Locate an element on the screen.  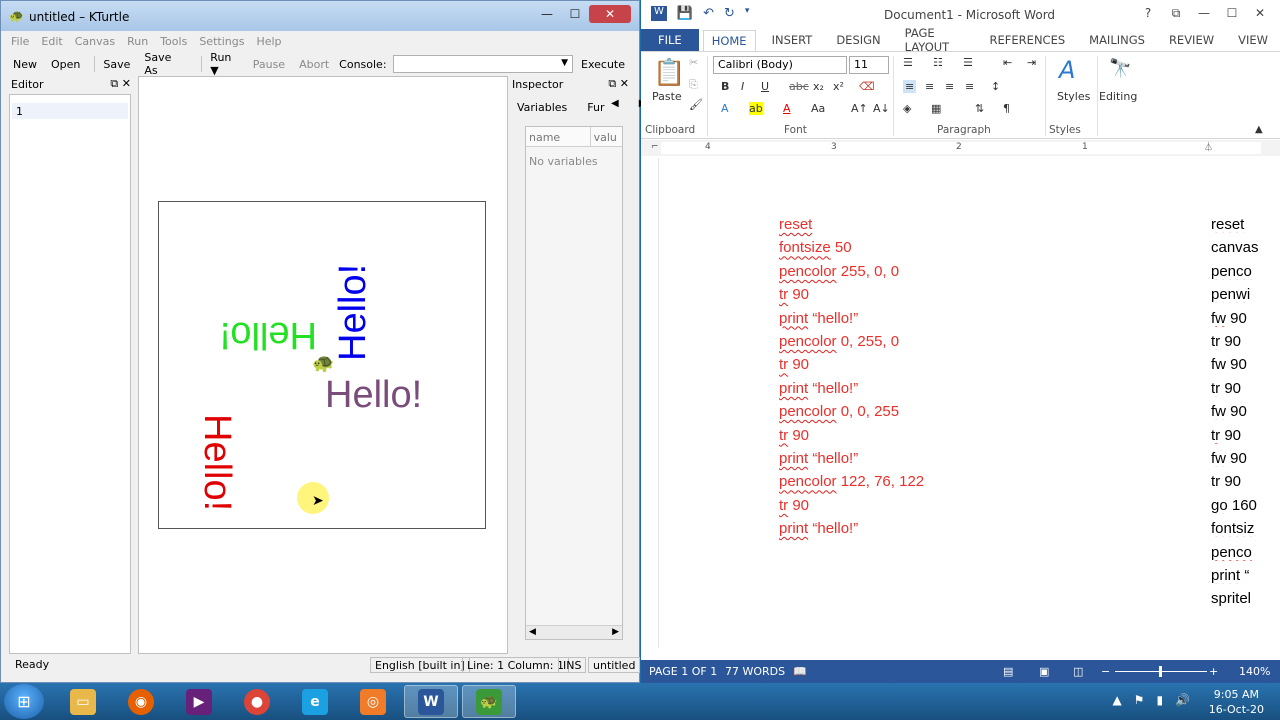
taskbar-visual-studio: ▶ is located at coordinates (199, 701).